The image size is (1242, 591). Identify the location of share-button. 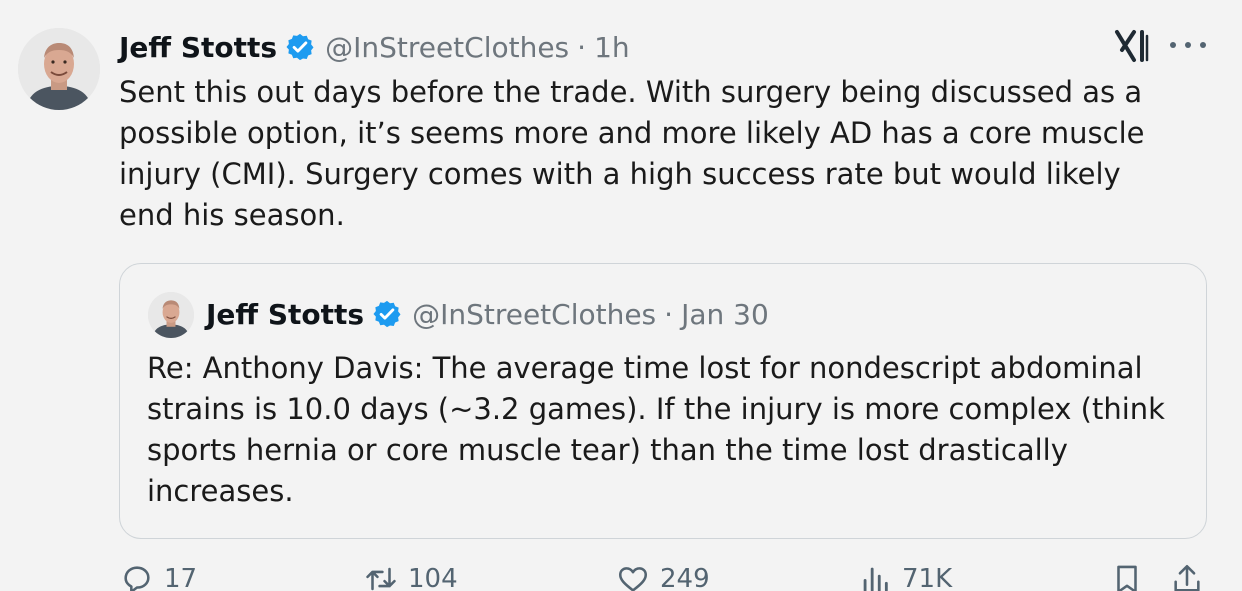
(1192, 576).